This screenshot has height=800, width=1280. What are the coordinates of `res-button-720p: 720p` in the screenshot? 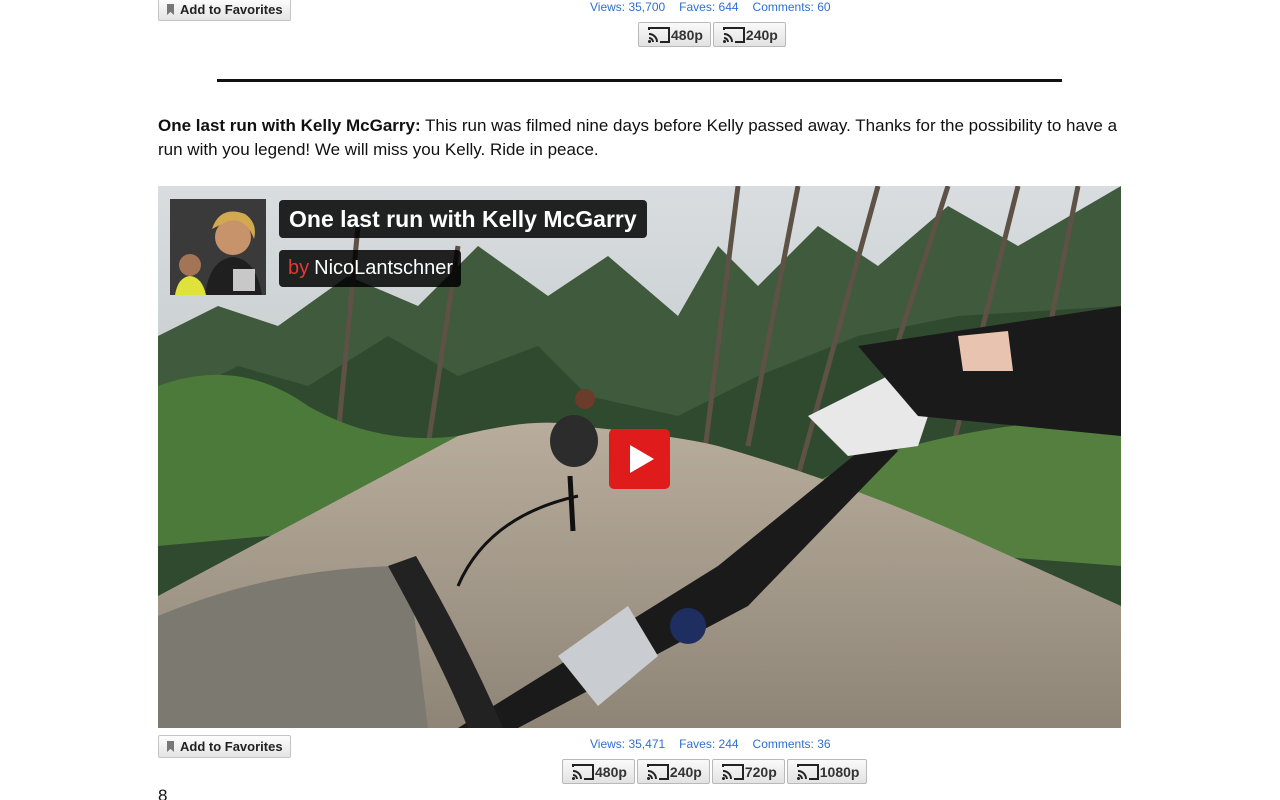 It's located at (748, 771).